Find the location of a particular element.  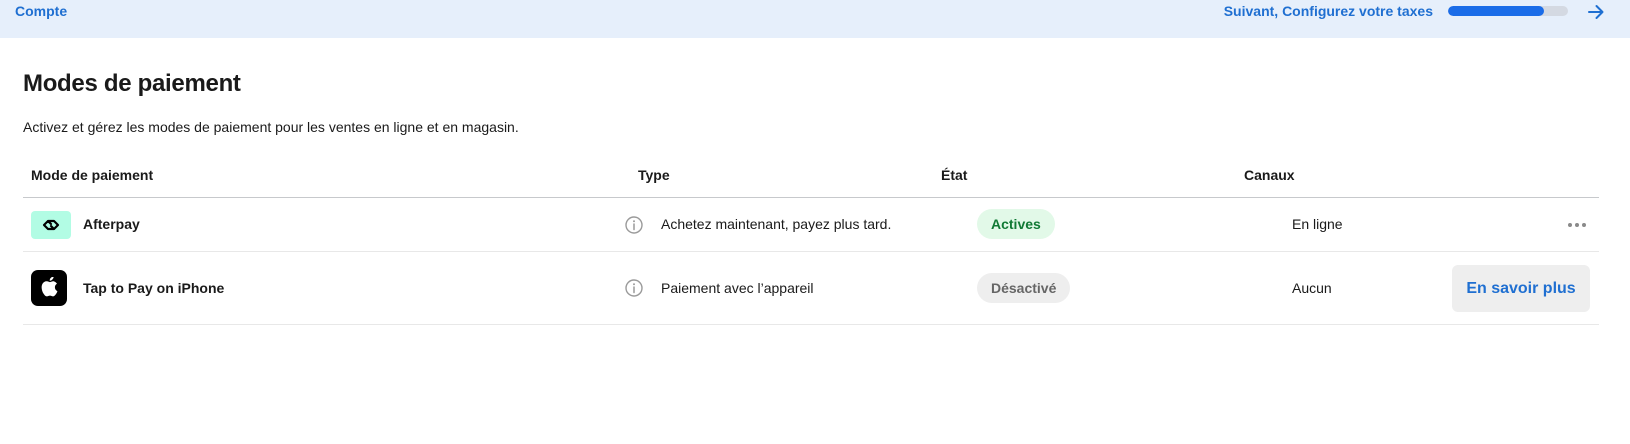

method-type: Achetez maintenant, payez plus tard. is located at coordinates (776, 224).